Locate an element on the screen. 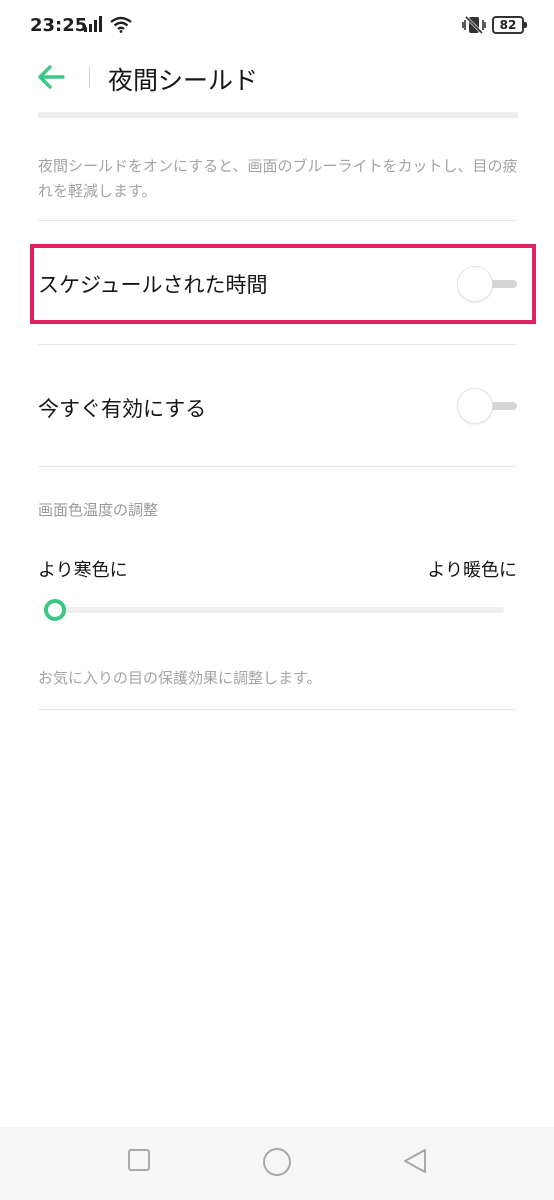  enable-now-toggle is located at coordinates (487, 406).